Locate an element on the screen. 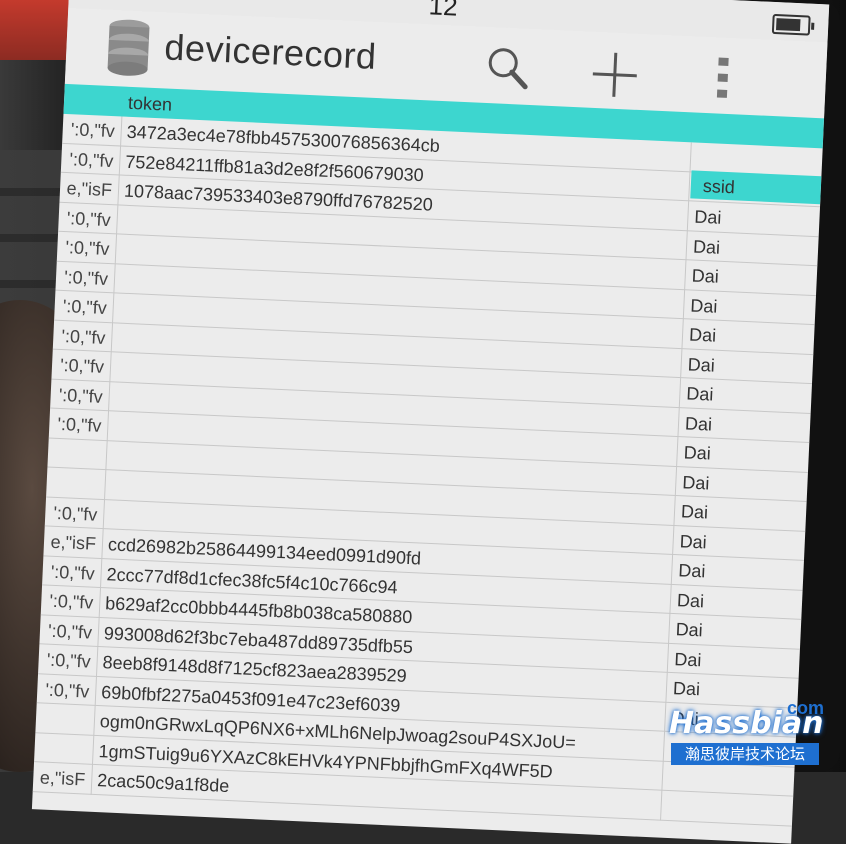 Image resolution: width=846 pixels, height=844 pixels. battery-icon is located at coordinates (791, 24).